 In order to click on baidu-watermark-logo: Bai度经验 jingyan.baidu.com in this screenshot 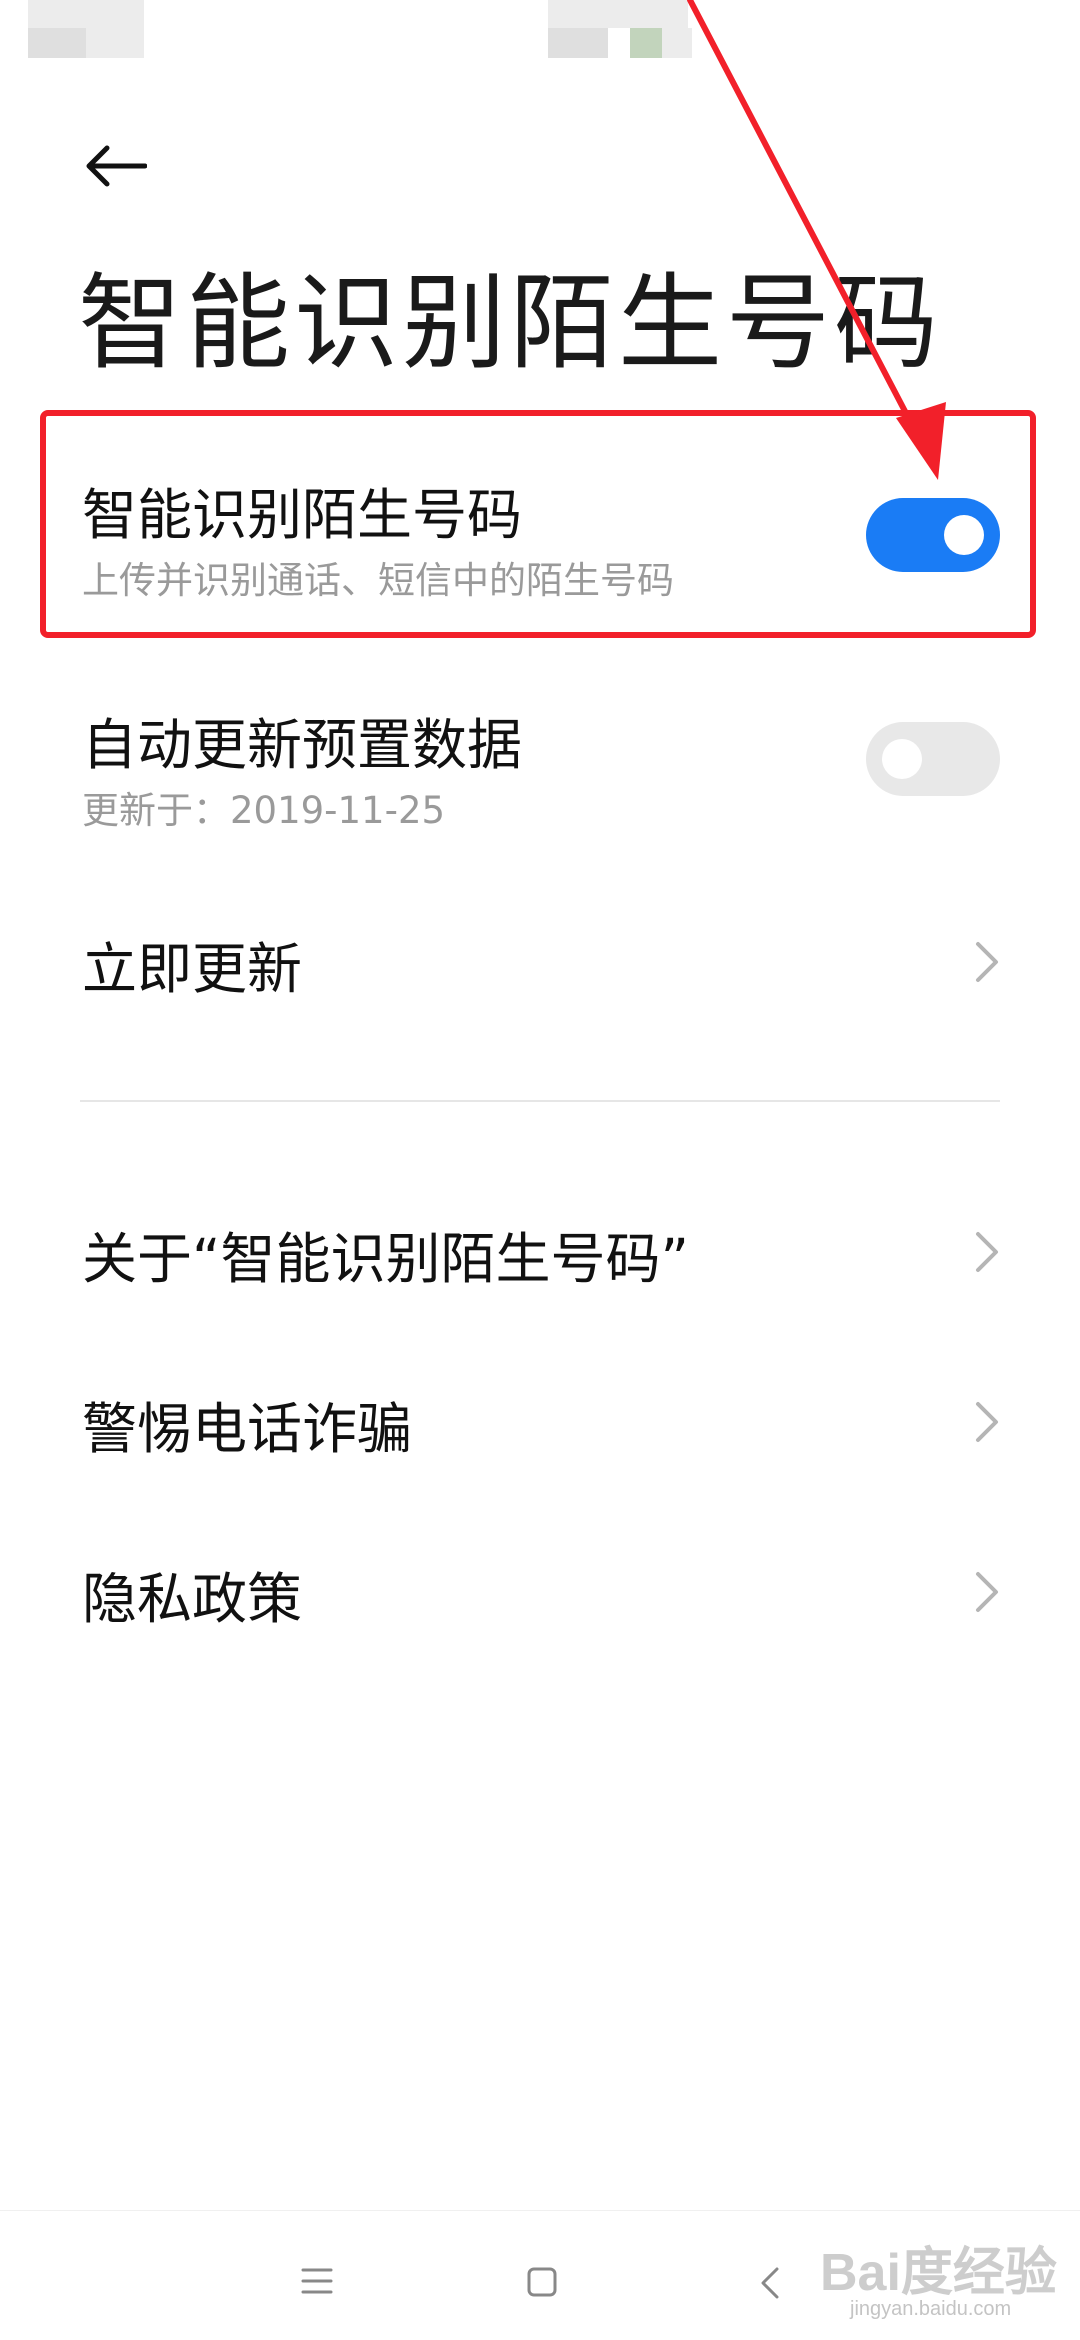, I will do `click(945, 2275)`.